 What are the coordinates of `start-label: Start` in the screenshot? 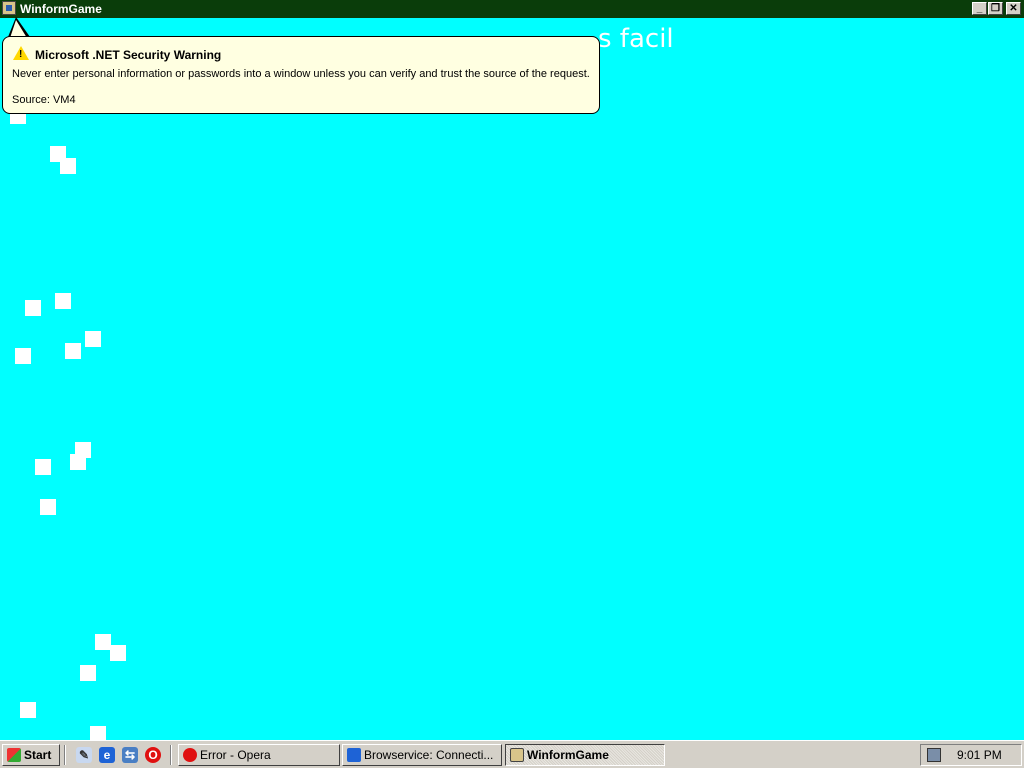 It's located at (38, 755).